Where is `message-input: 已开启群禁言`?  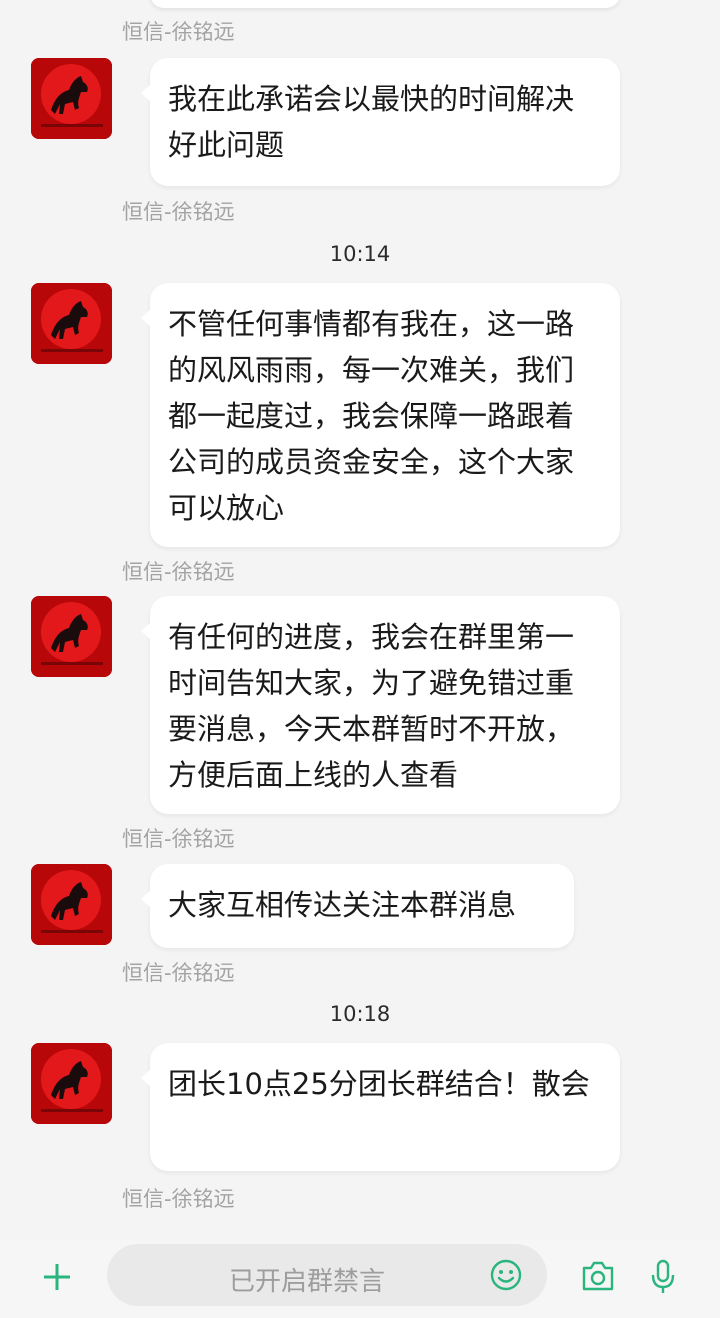 message-input: 已开启群禁言 is located at coordinates (327, 1275).